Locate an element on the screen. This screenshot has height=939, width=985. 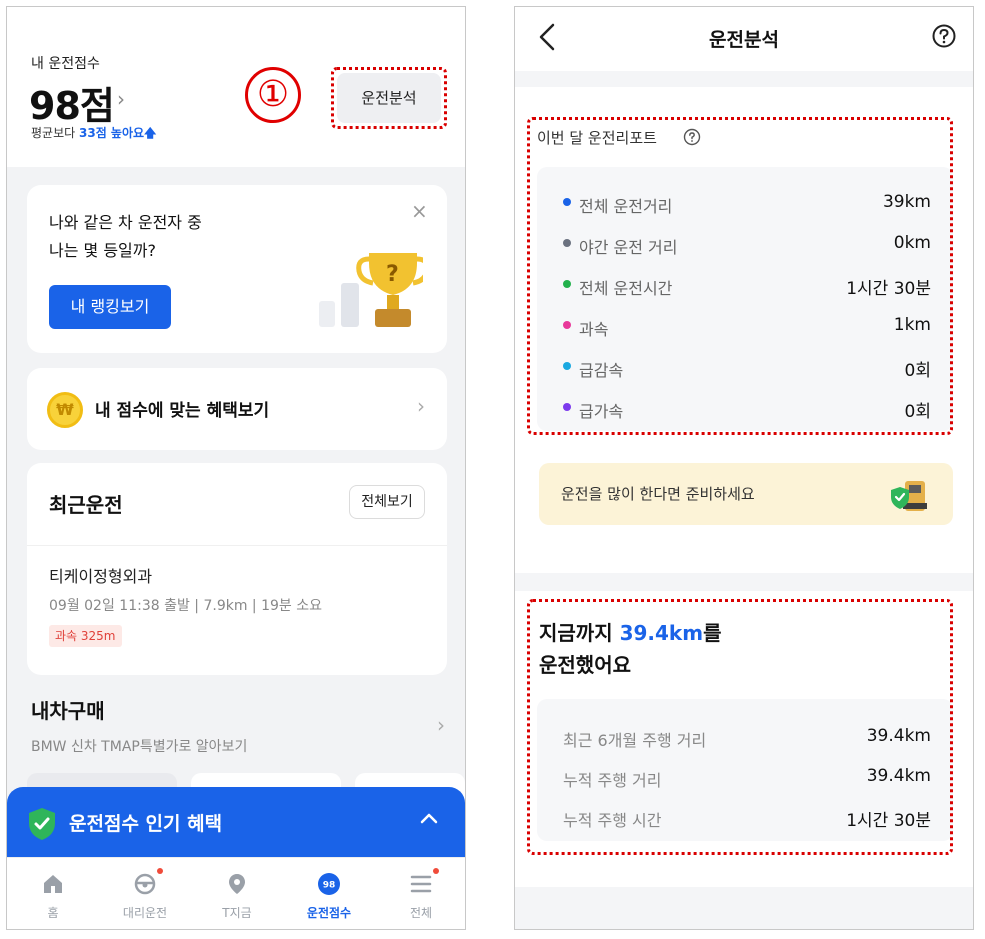
tab-label: 전체 is located at coordinates (421, 913).